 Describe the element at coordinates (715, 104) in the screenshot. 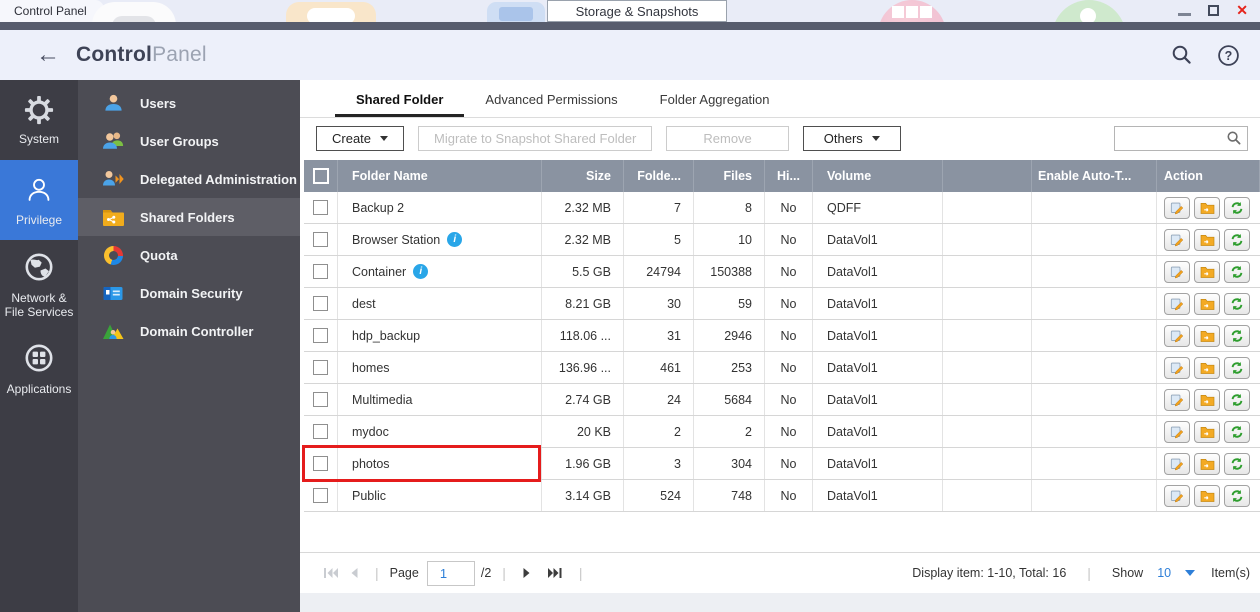

I see `tab-folder-aggregation: Folder Aggregation` at that location.